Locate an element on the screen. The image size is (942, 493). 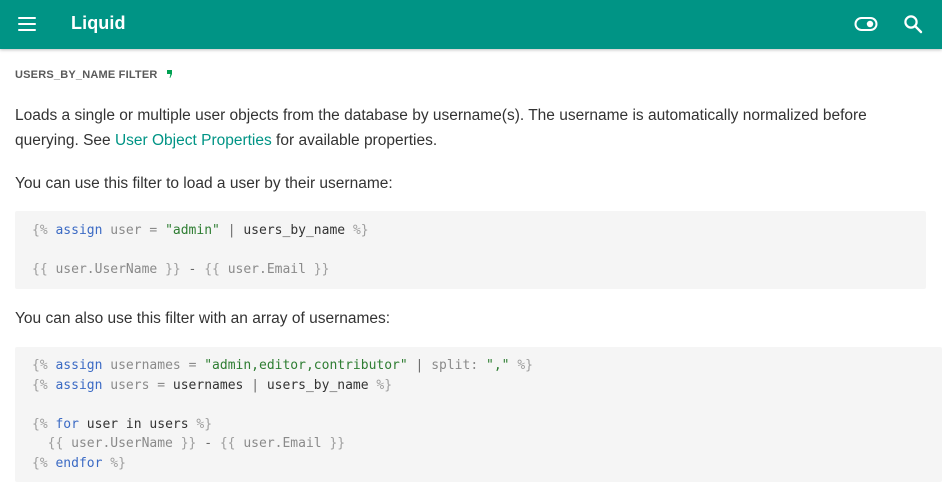
toggle-icon is located at coordinates (866, 24).